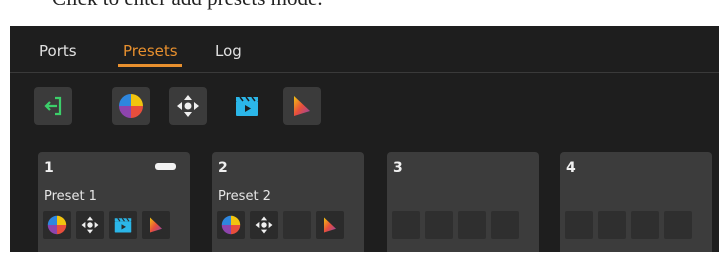 The image size is (719, 257). Describe the element at coordinates (70, 196) in the screenshot. I see `preset-name: Preset 1` at that location.